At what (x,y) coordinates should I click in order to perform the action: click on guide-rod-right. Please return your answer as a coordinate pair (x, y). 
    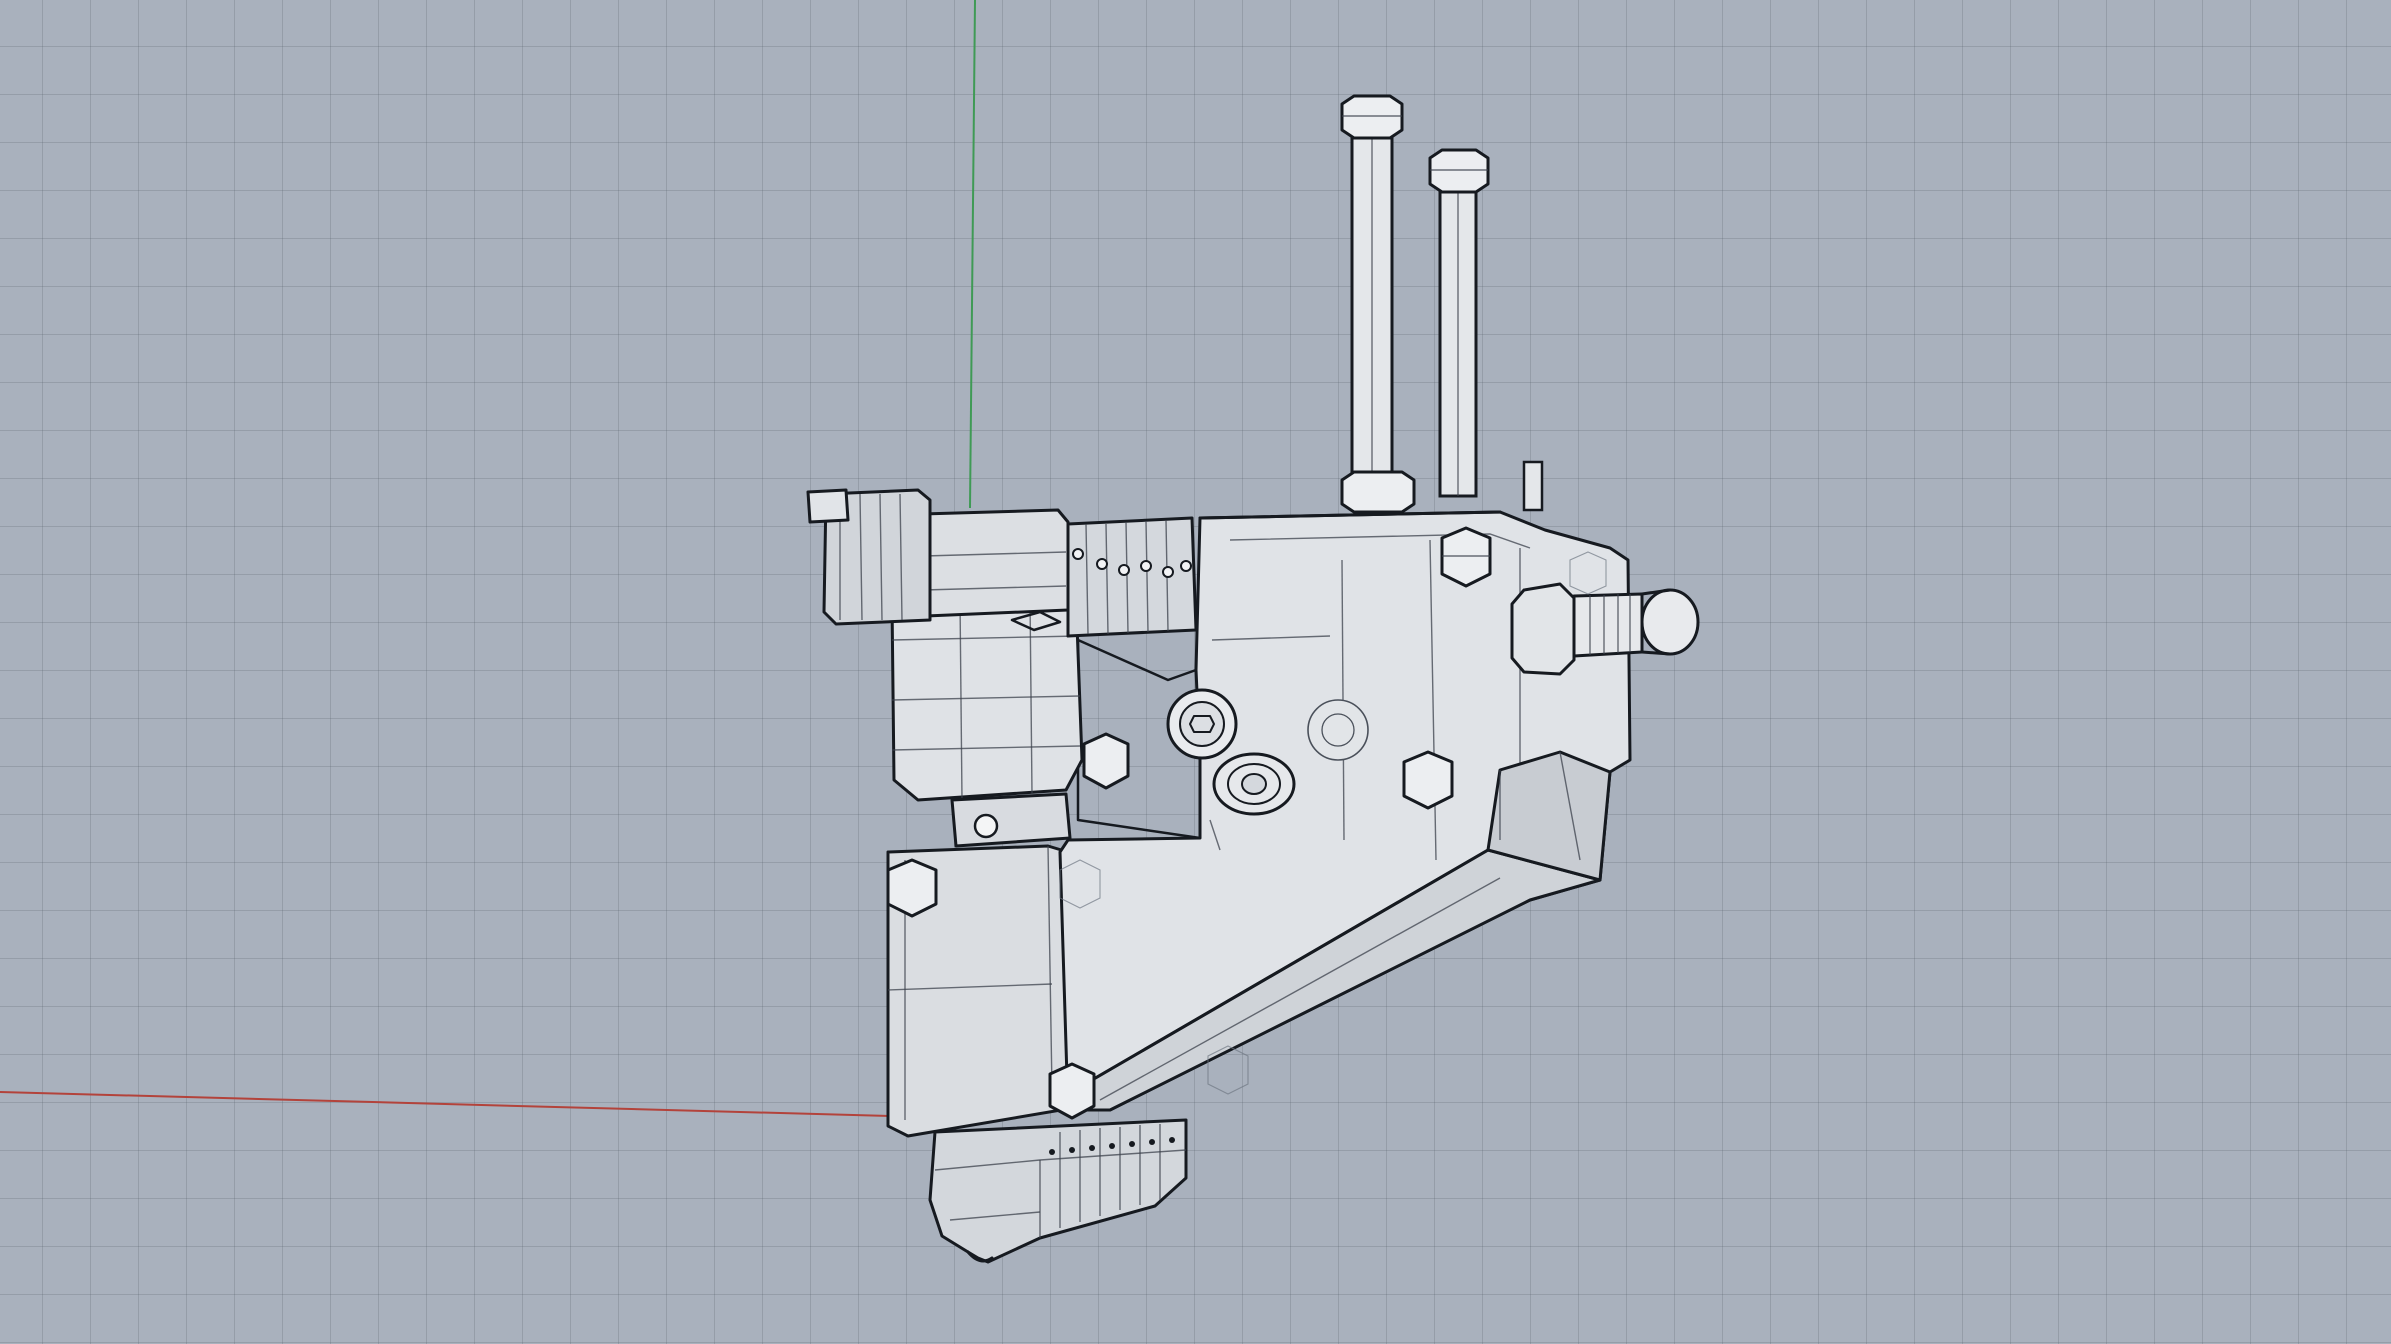
    Looking at the image, I should click on (1459, 323).